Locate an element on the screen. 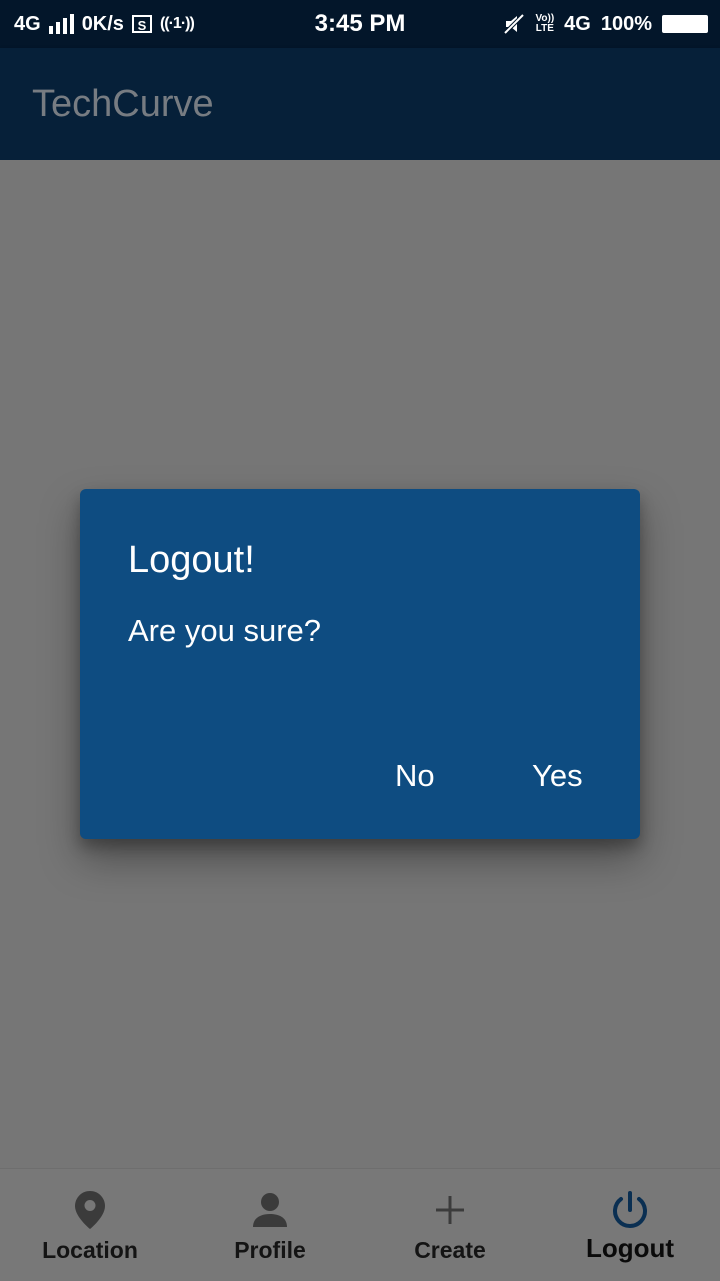 The width and height of the screenshot is (720, 1281). mute-icon is located at coordinates (514, 24).